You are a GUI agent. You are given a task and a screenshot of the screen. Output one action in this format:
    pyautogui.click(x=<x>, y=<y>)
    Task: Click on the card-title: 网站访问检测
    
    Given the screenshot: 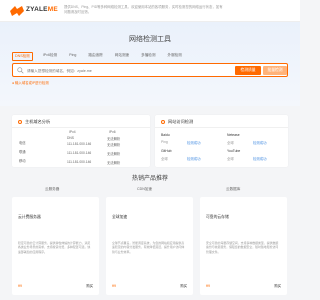 What is the action you would take?
    pyautogui.click(x=181, y=121)
    